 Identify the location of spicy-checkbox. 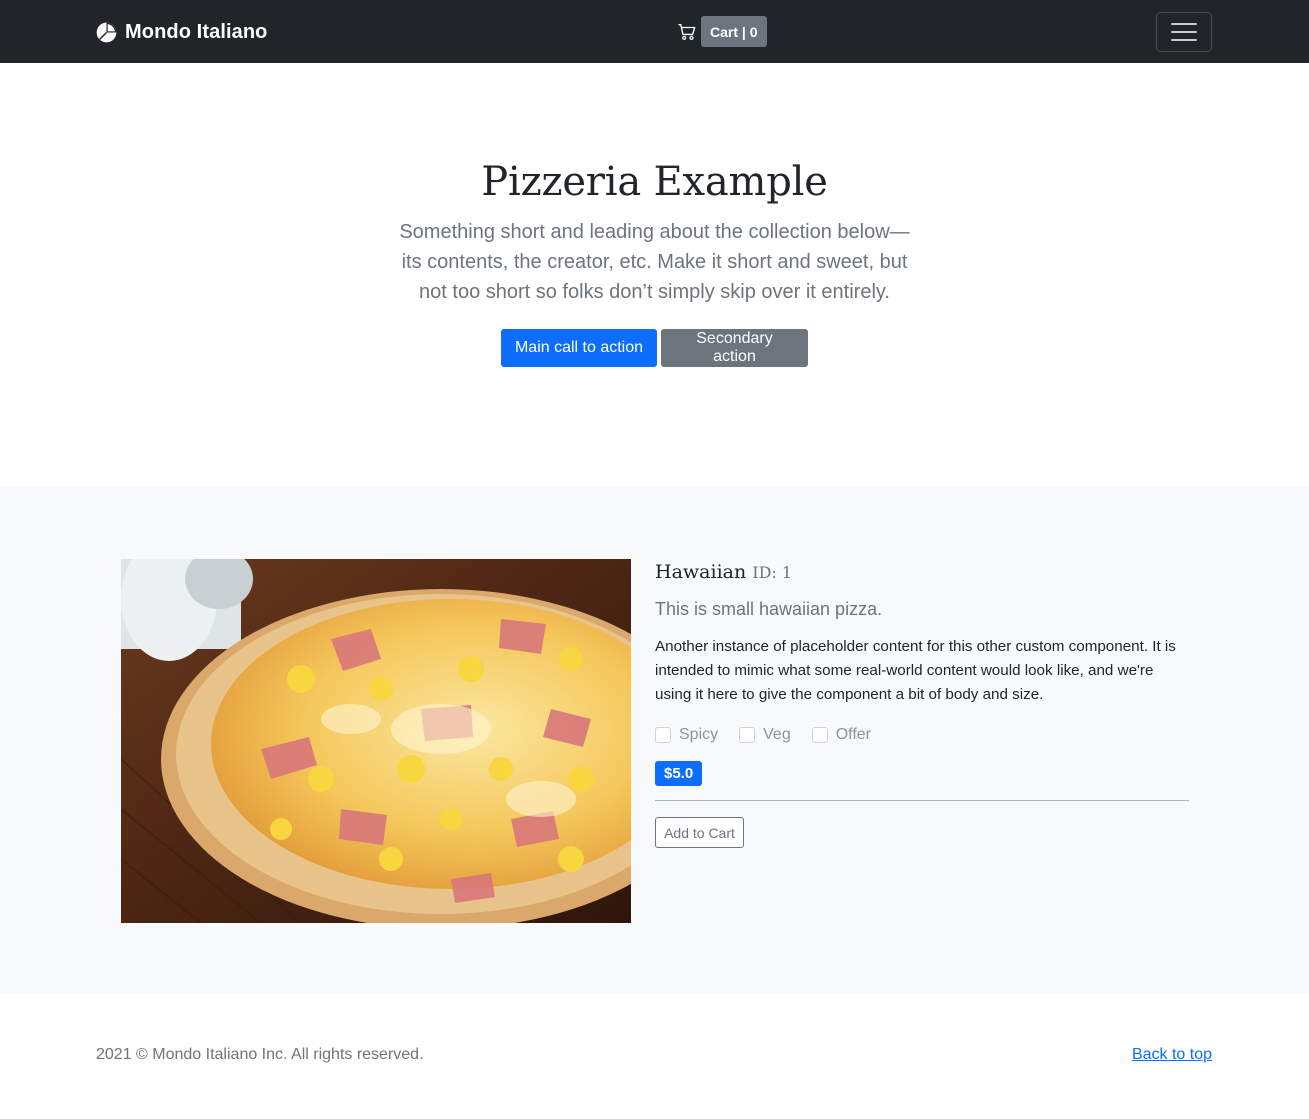
(663, 735).